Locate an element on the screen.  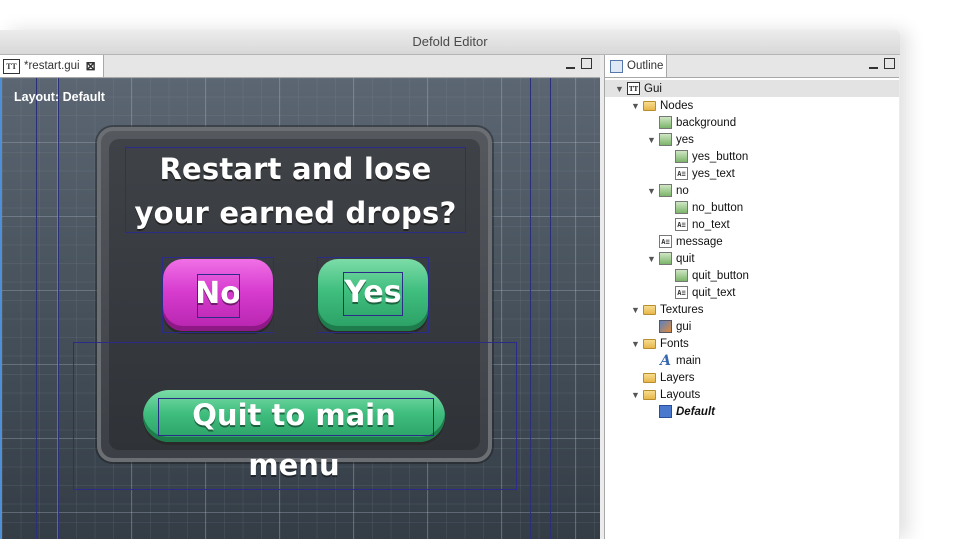
outline-tabbar: Outline is located at coordinates (751, 66).